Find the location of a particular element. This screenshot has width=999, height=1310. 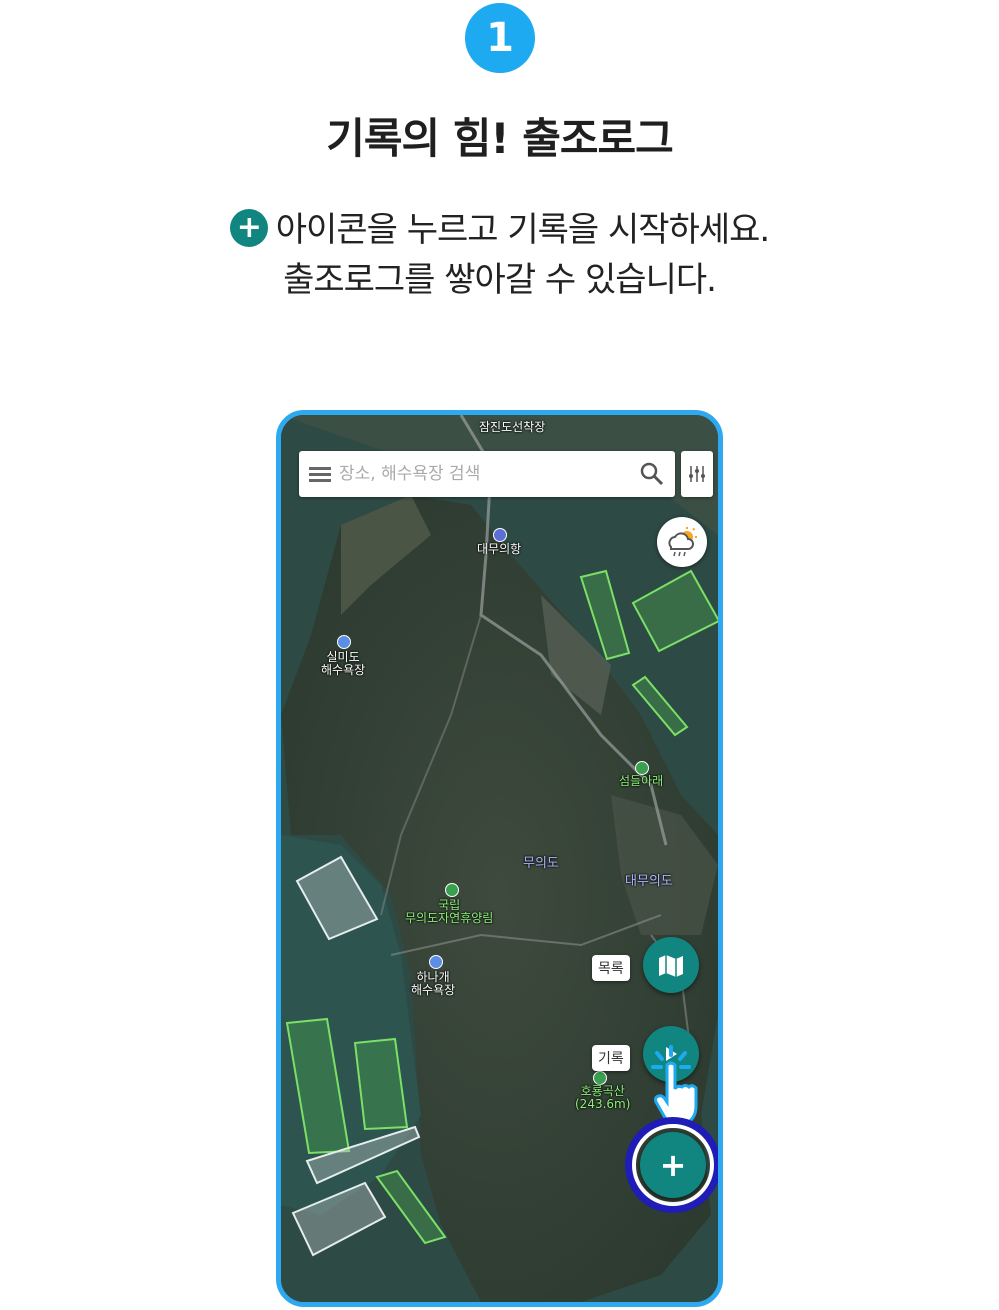

description-line1: 아이콘을 누르고 기록을 시작하세요. is located at coordinates (522, 230).